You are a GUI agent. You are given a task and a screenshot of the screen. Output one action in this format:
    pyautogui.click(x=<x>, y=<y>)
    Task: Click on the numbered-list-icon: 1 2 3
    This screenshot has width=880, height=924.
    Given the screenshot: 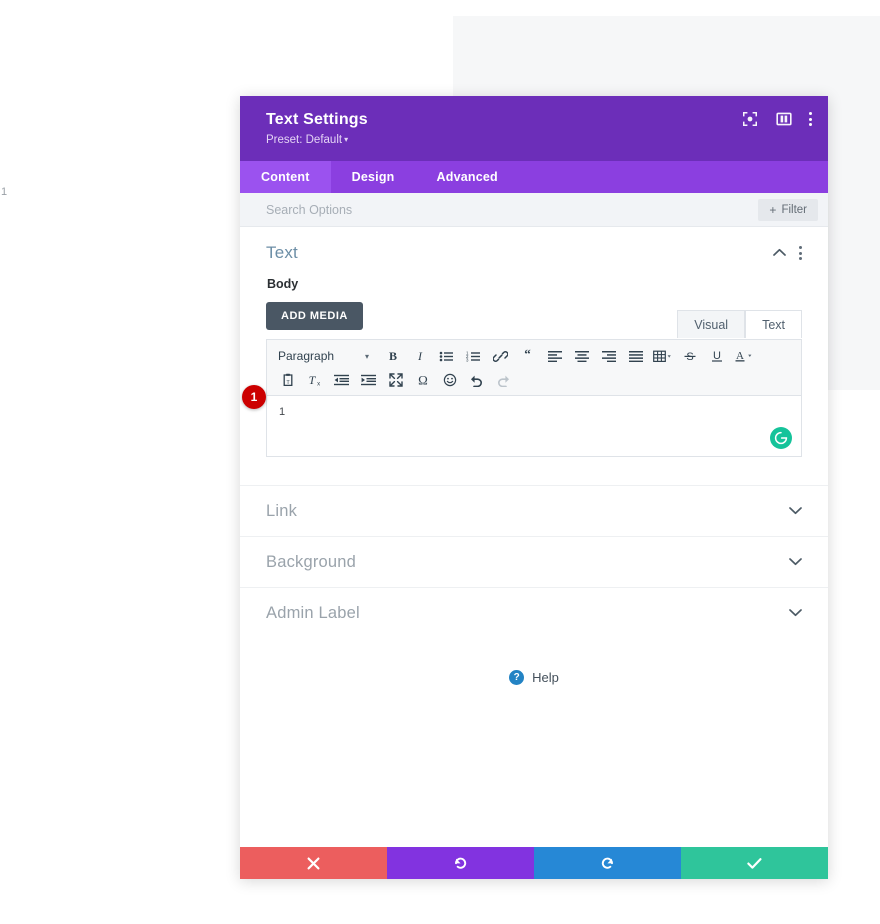 What is the action you would take?
    pyautogui.click(x=473, y=356)
    